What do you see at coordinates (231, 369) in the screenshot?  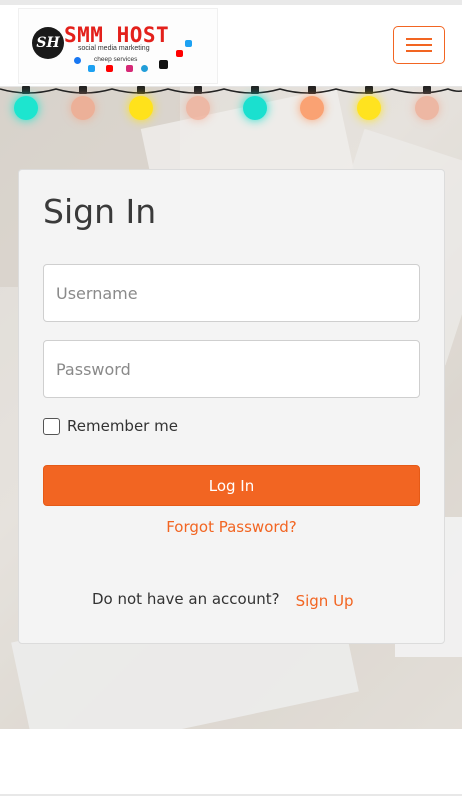 I see `password-input` at bounding box center [231, 369].